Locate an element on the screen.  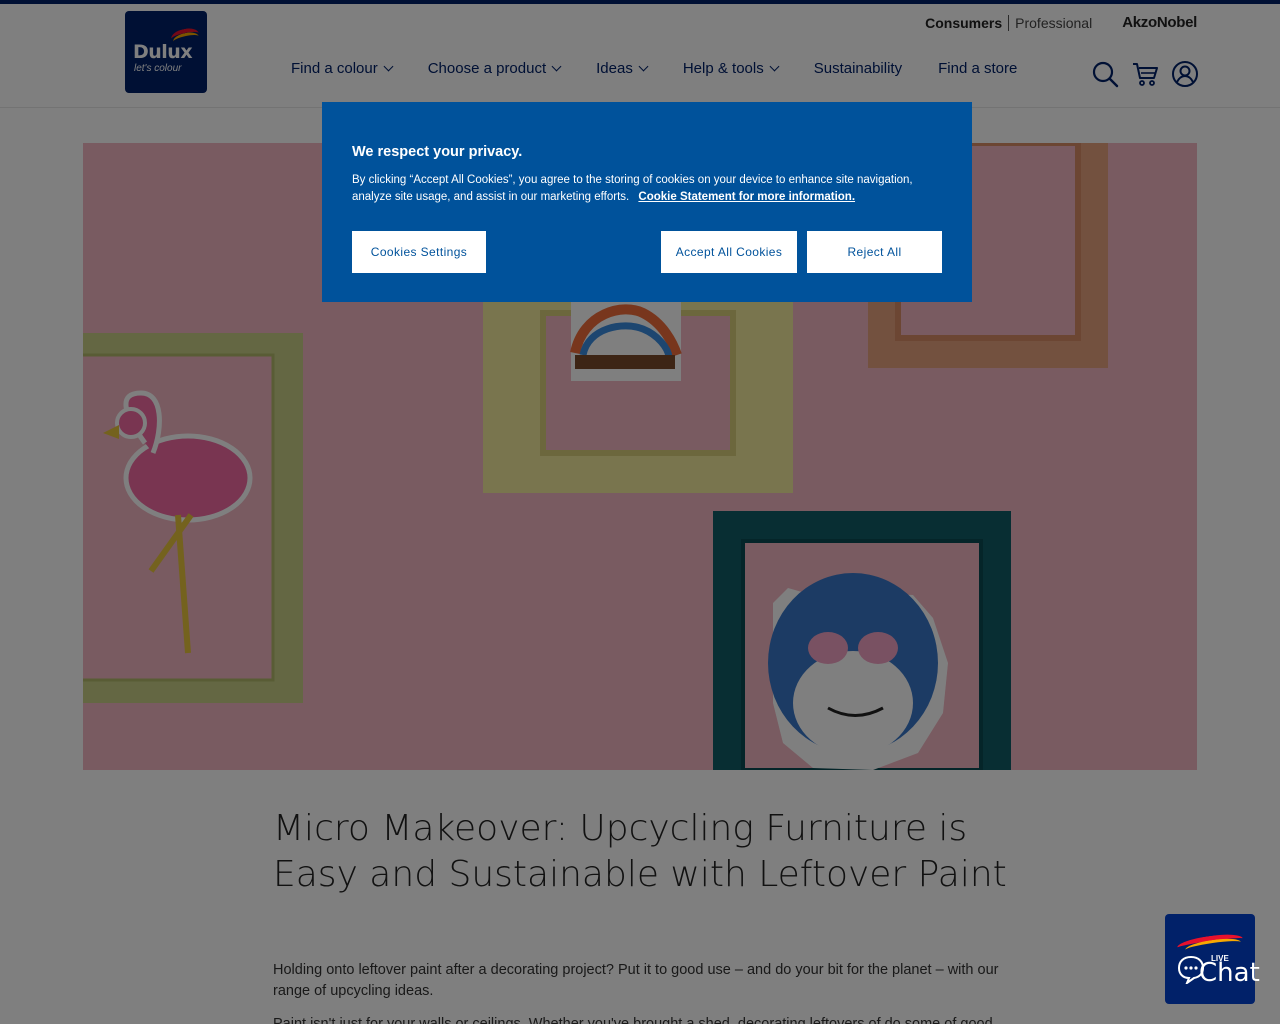
accept-all-cookies-button: Accept All Cookies is located at coordinates (729, 252).